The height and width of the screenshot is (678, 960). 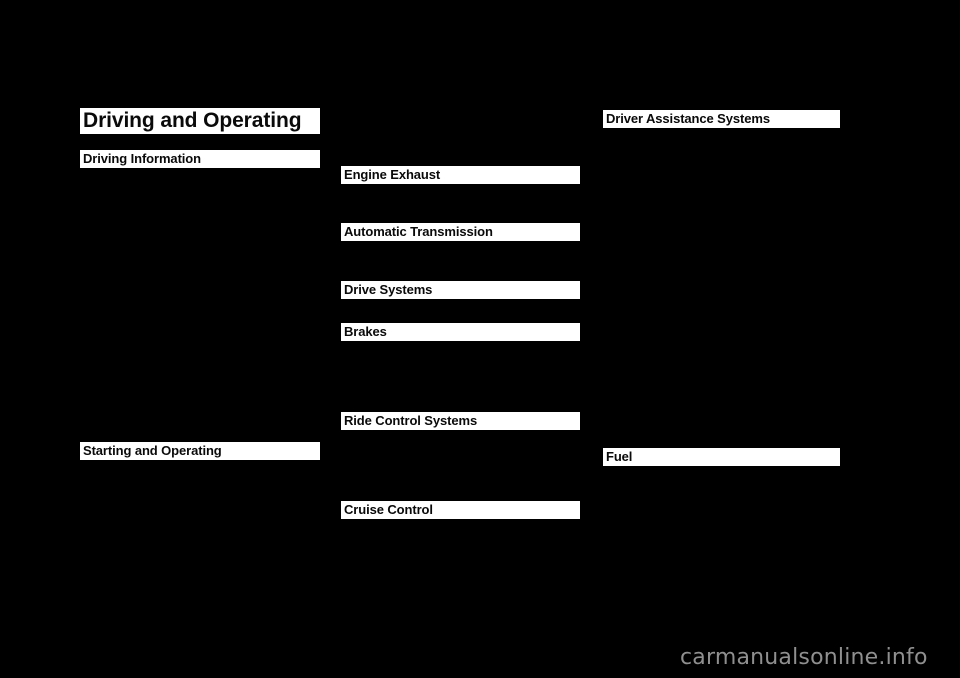 I want to click on chapter-title-label: Driving and Operating, so click(x=192, y=120).